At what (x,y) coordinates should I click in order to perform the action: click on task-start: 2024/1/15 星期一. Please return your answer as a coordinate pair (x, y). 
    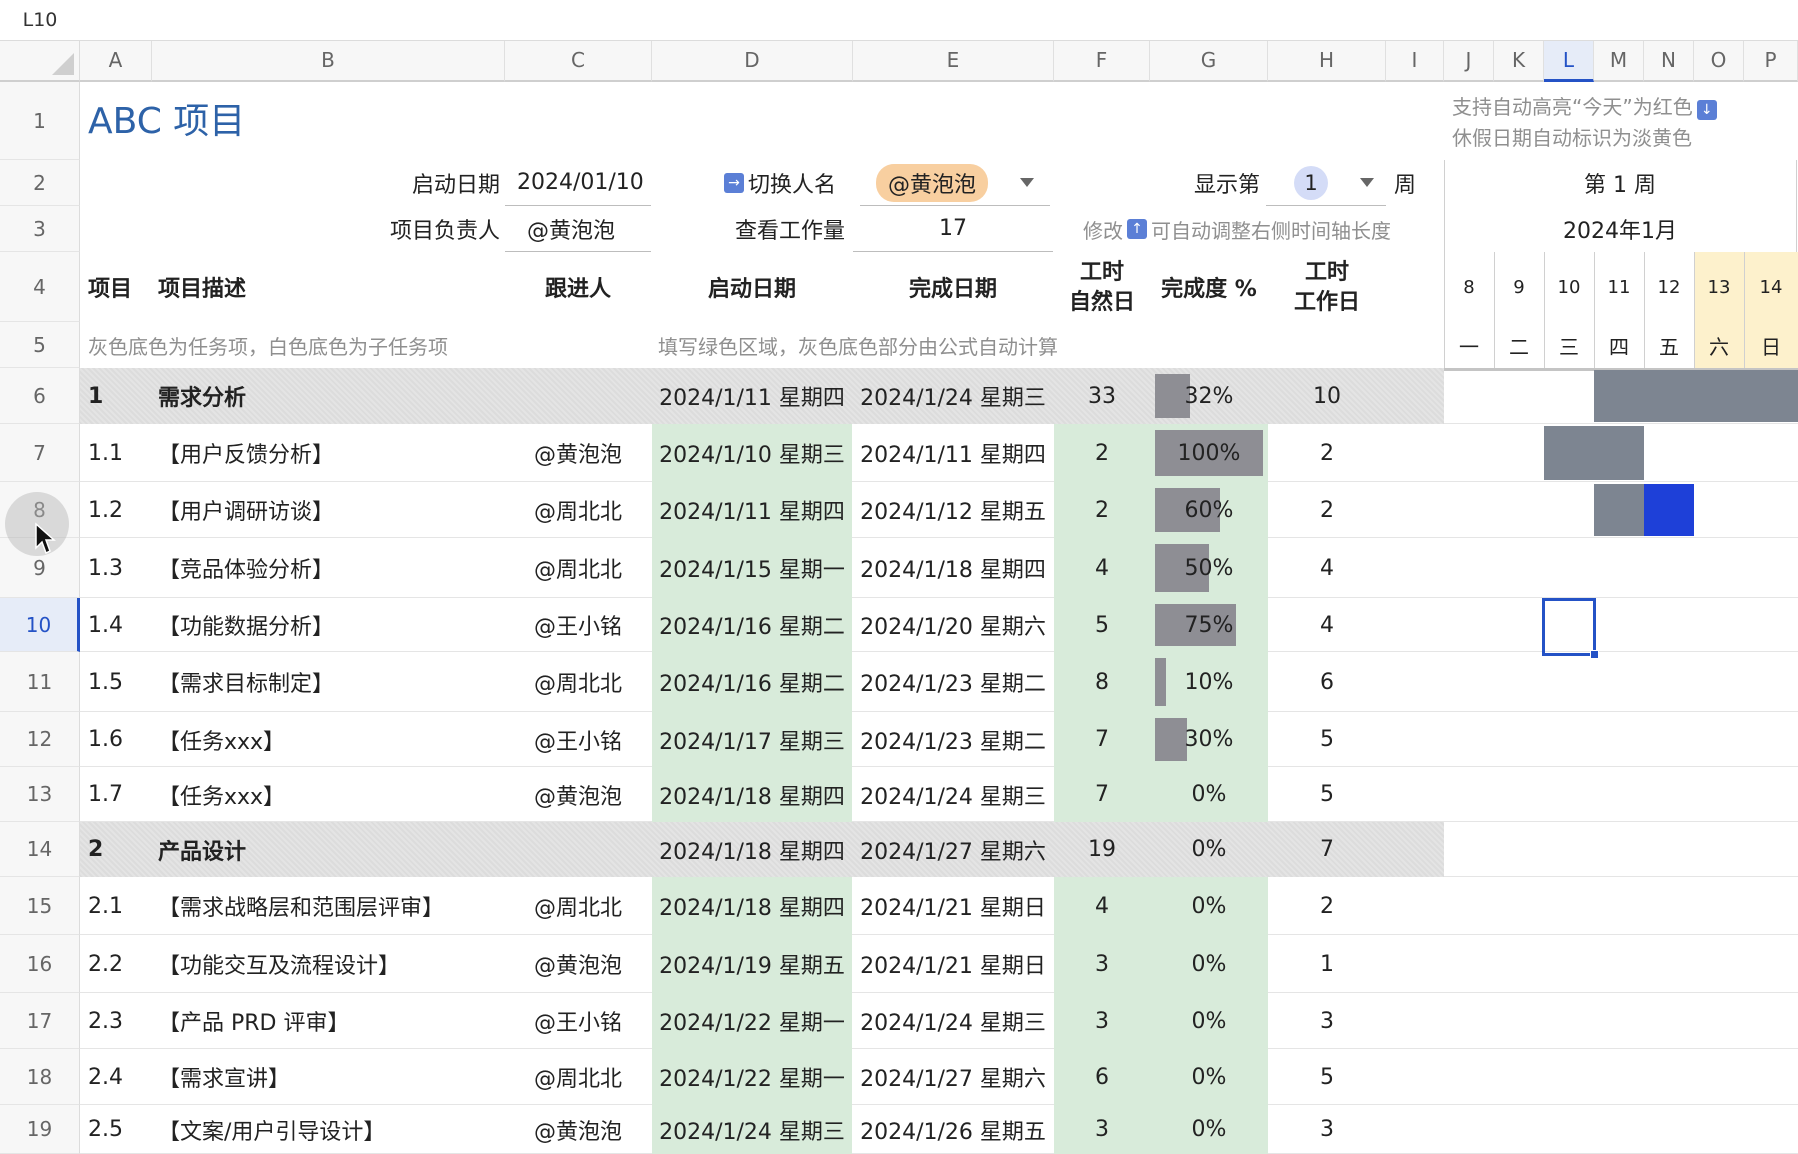
    Looking at the image, I should click on (752, 568).